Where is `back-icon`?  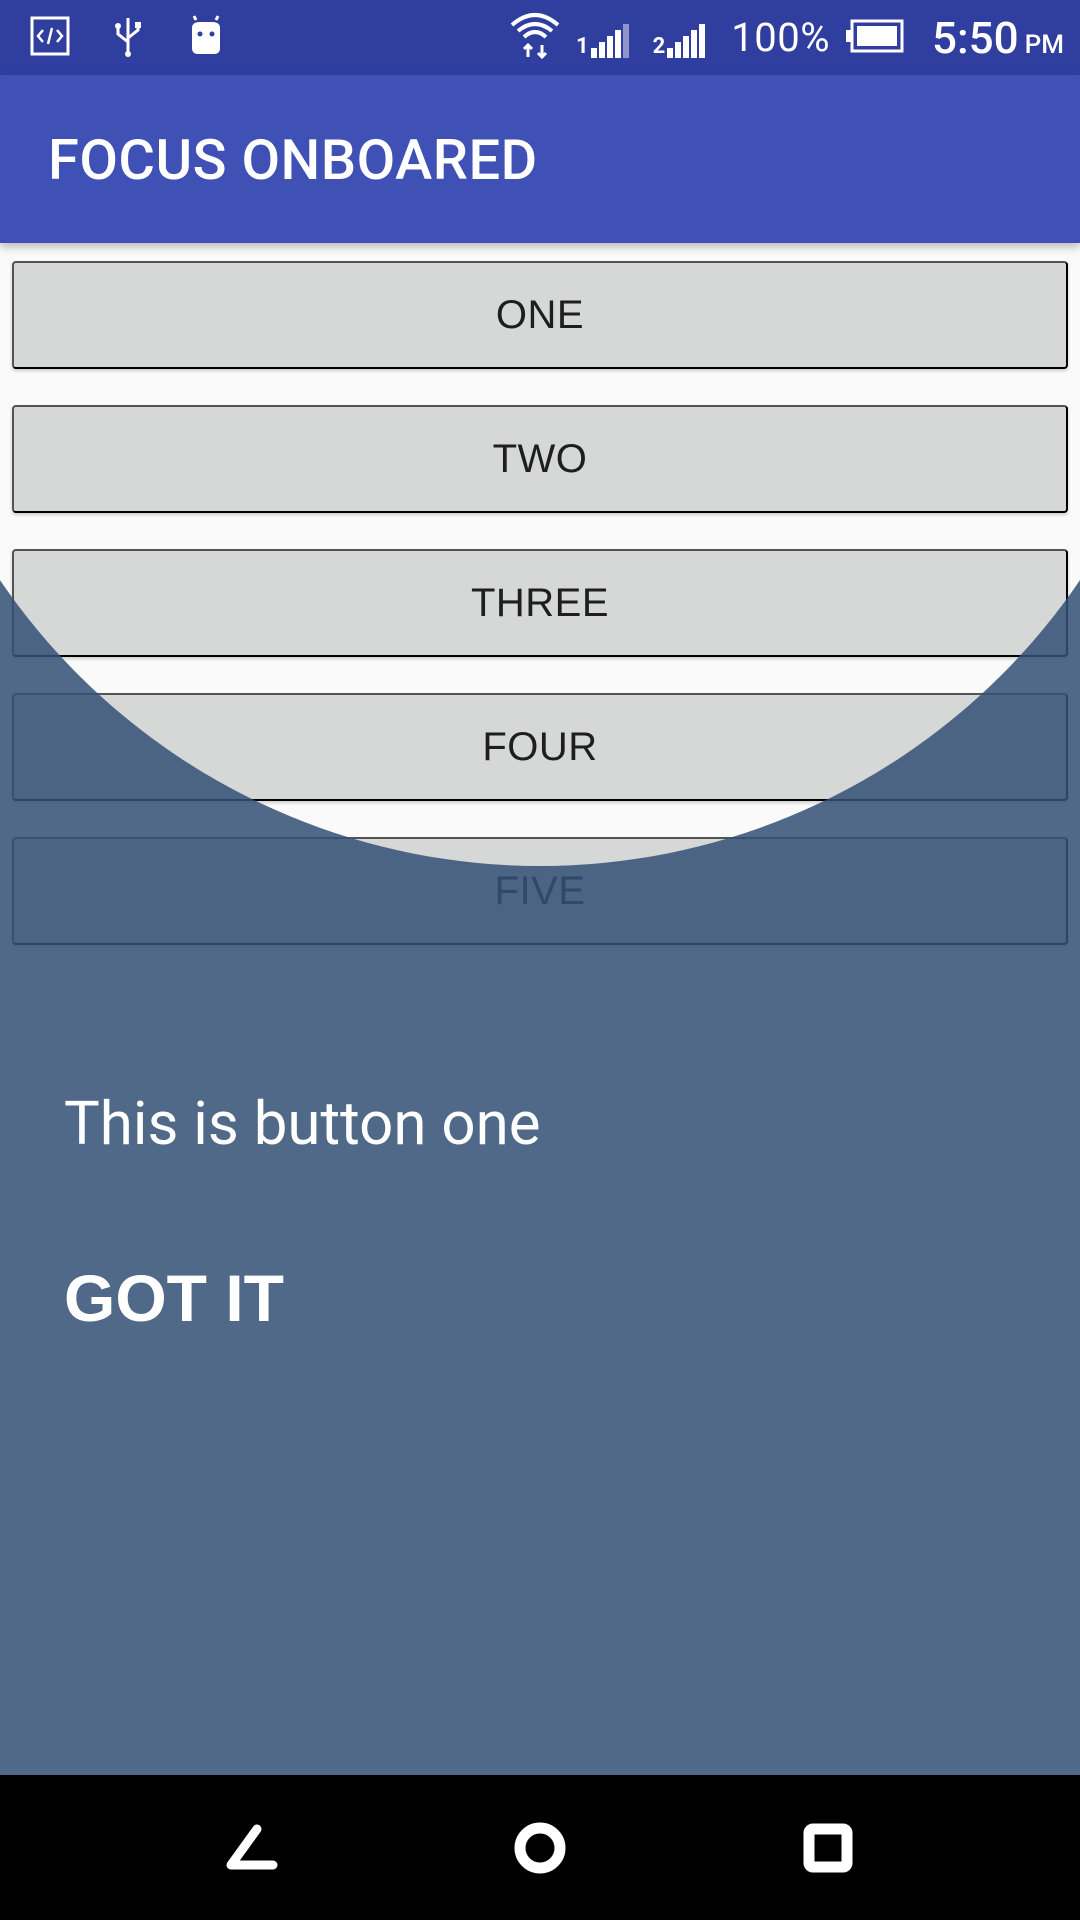
back-icon is located at coordinates (251, 1848).